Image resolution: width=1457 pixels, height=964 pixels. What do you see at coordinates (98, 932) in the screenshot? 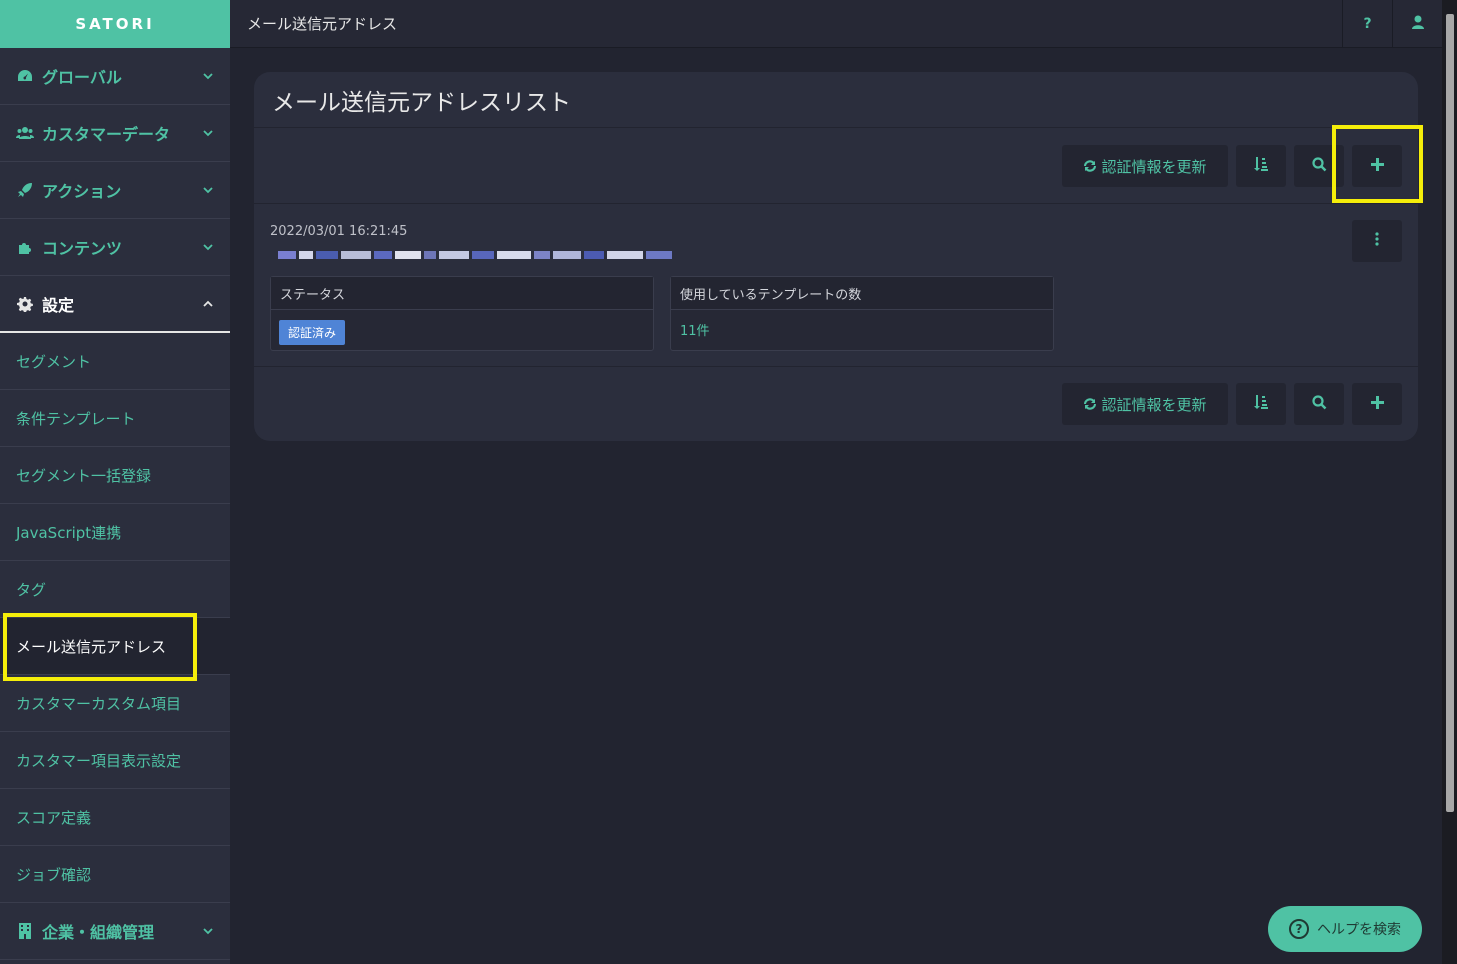
I see `sidebar-group-label: 企業・組織管理` at bounding box center [98, 932].